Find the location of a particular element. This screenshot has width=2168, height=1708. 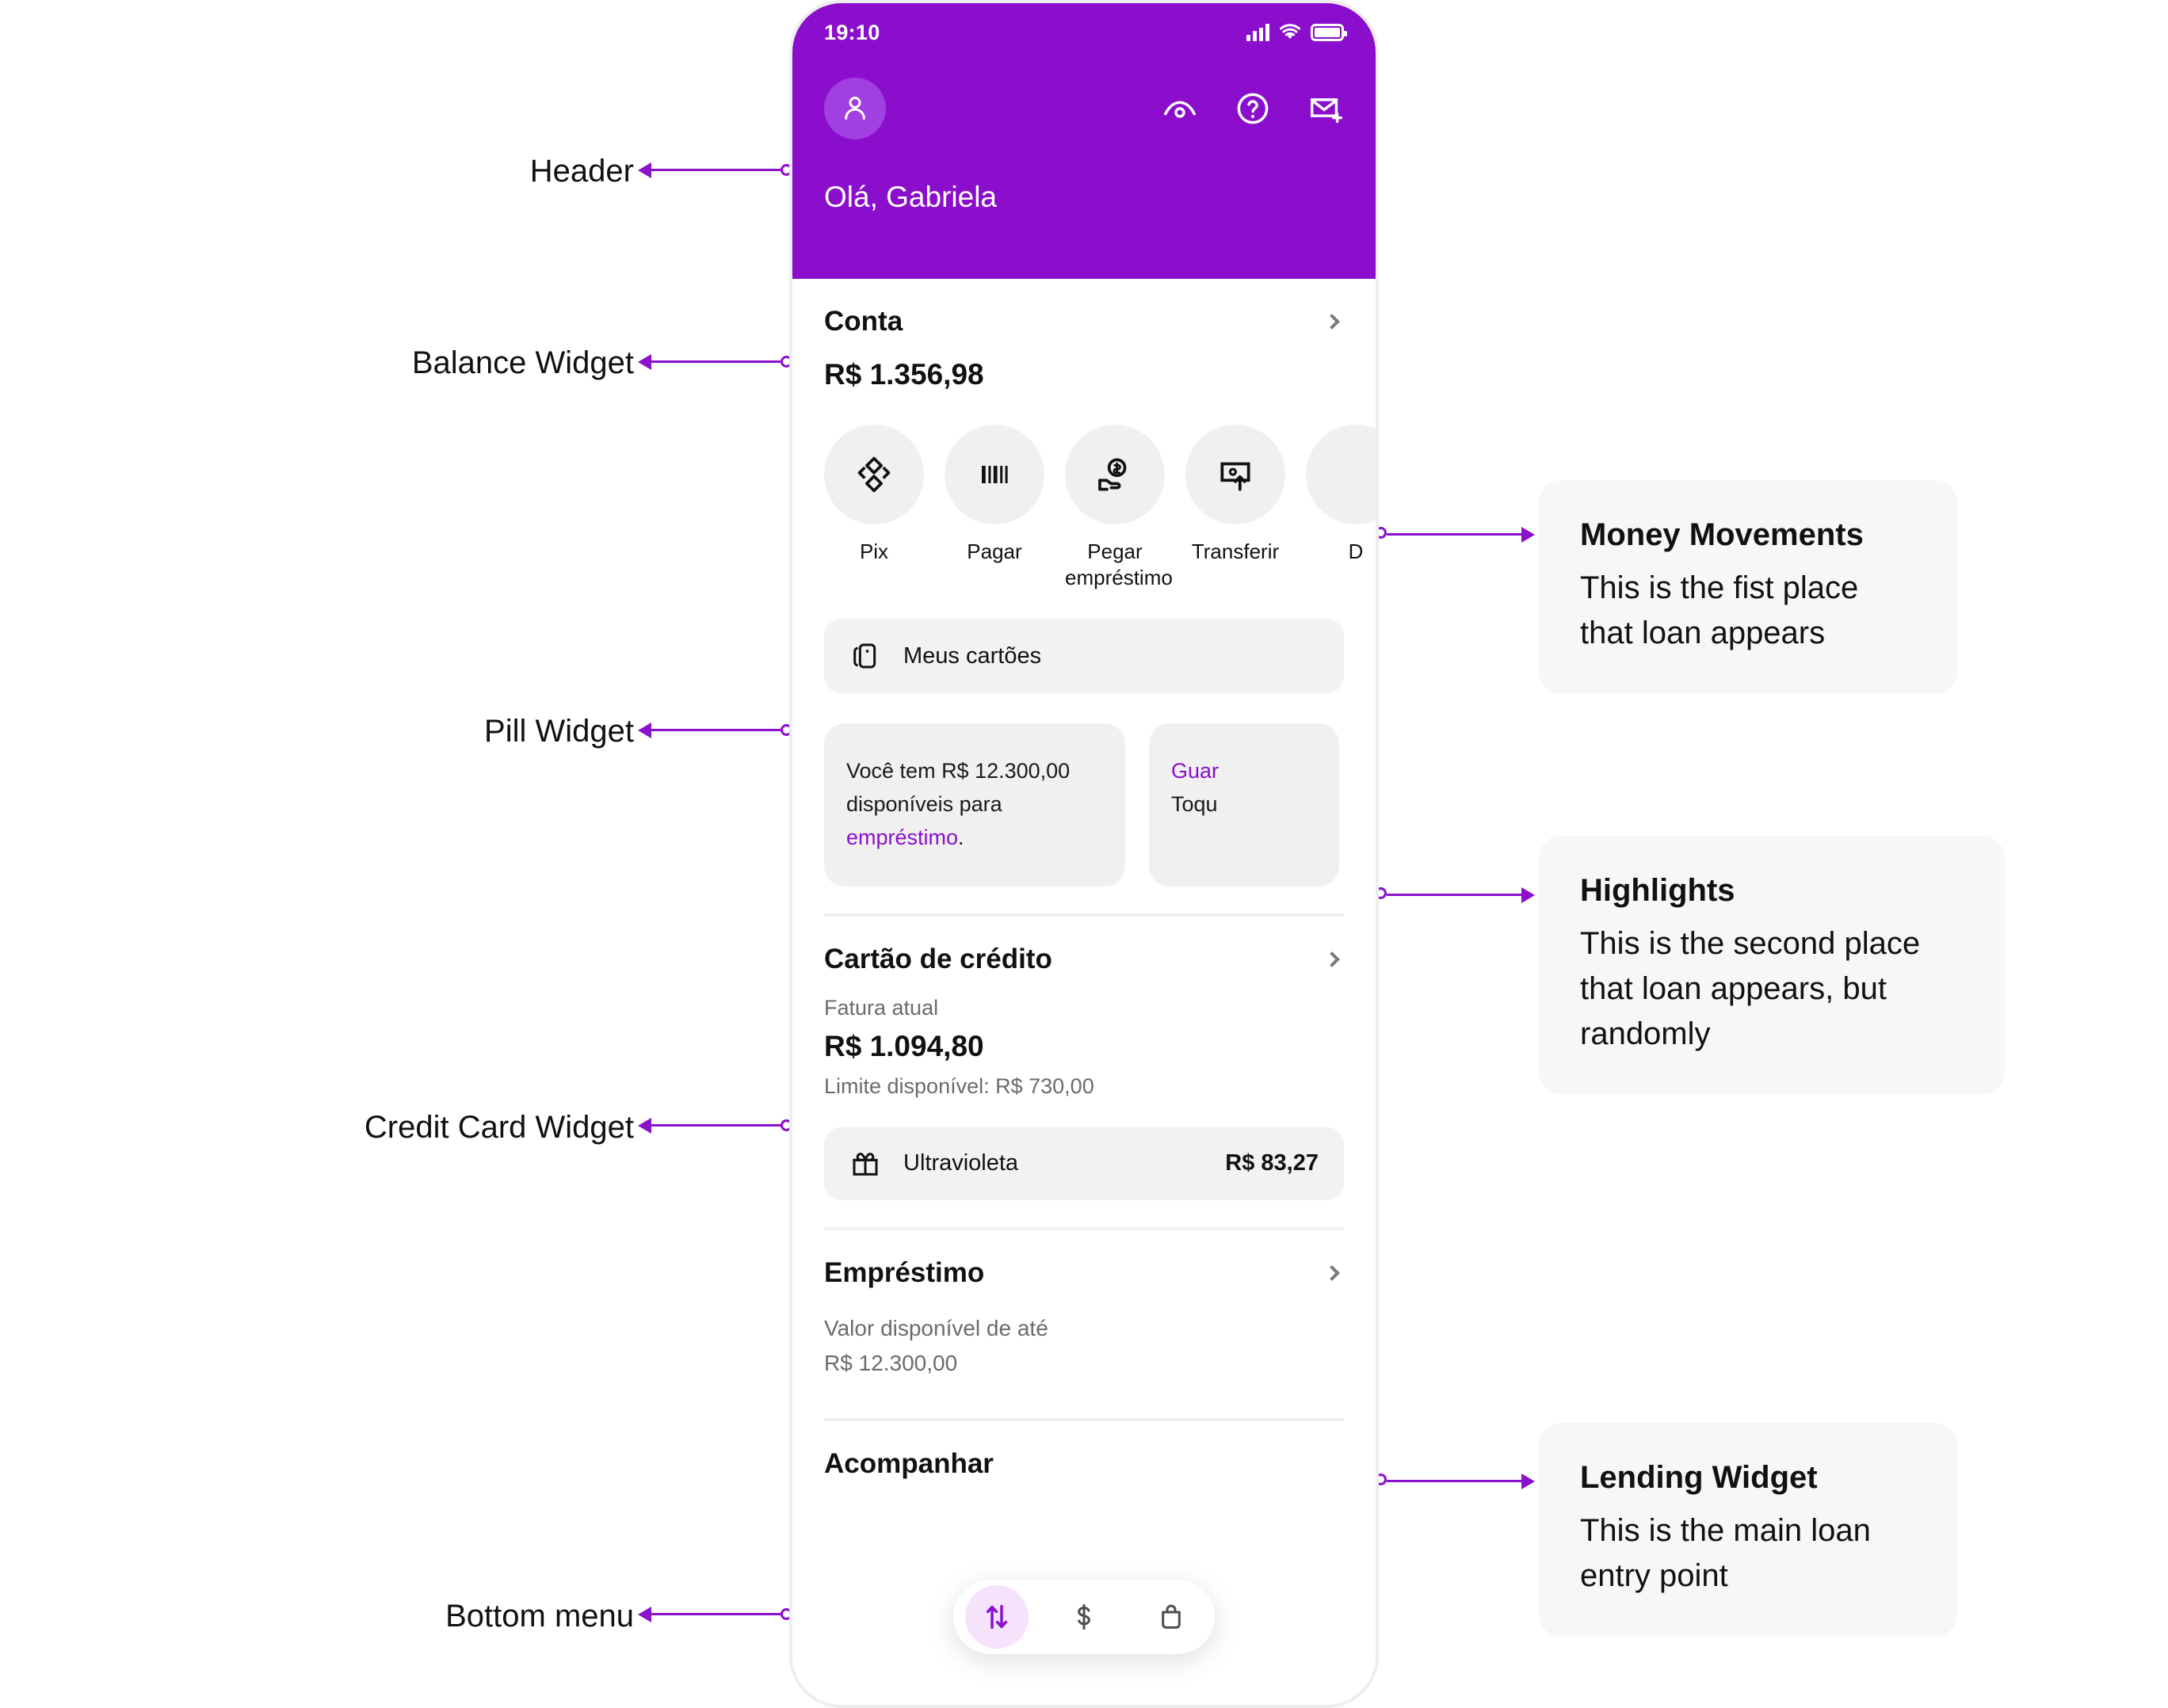

bottom-section-title: Acompanhar is located at coordinates (909, 1463).